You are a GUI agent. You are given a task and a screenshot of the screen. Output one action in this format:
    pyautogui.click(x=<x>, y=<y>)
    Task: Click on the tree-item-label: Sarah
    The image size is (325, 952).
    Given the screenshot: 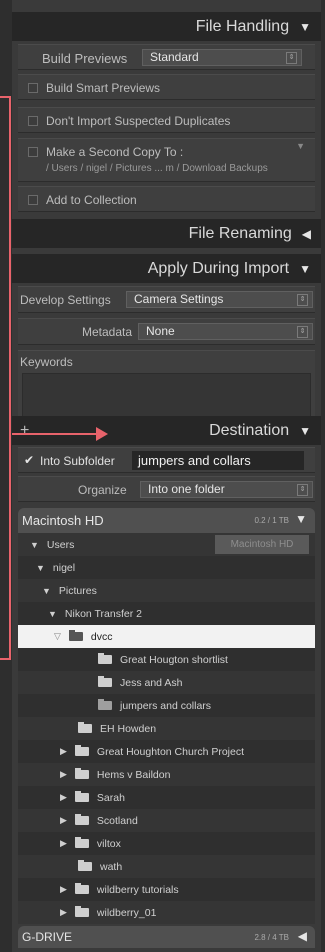 What is the action you would take?
    pyautogui.click(x=110, y=797)
    